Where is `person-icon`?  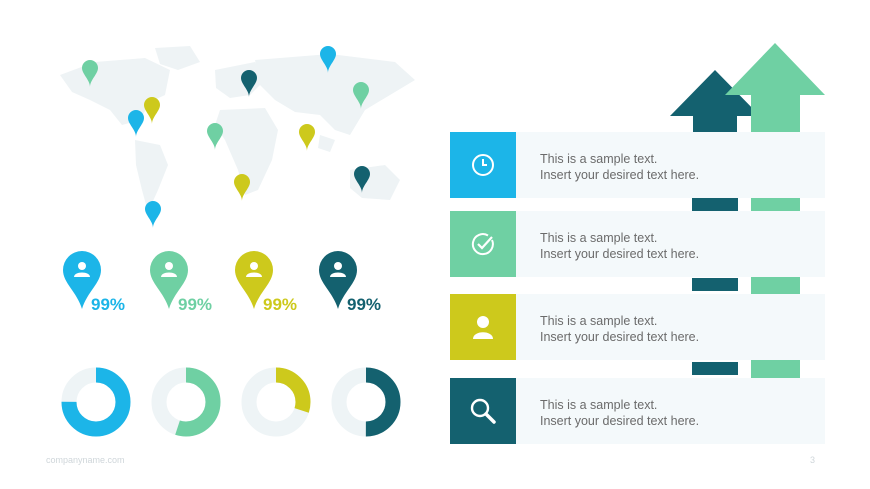 person-icon is located at coordinates (483, 327).